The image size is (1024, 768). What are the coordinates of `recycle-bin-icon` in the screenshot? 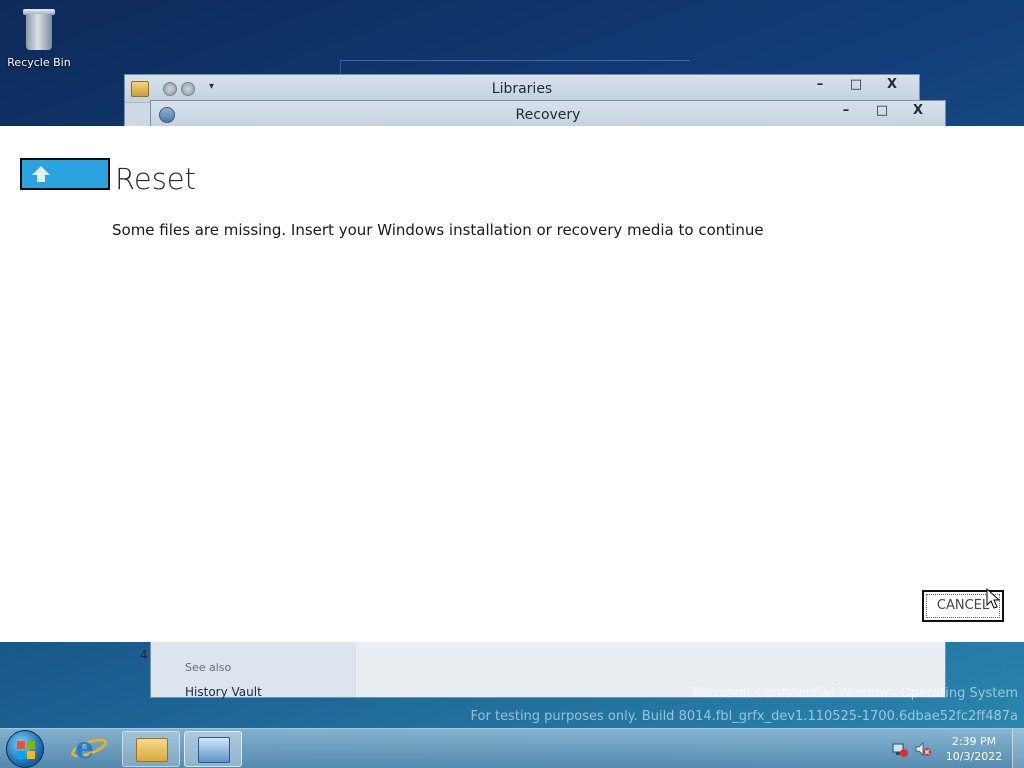 It's located at (39, 28).